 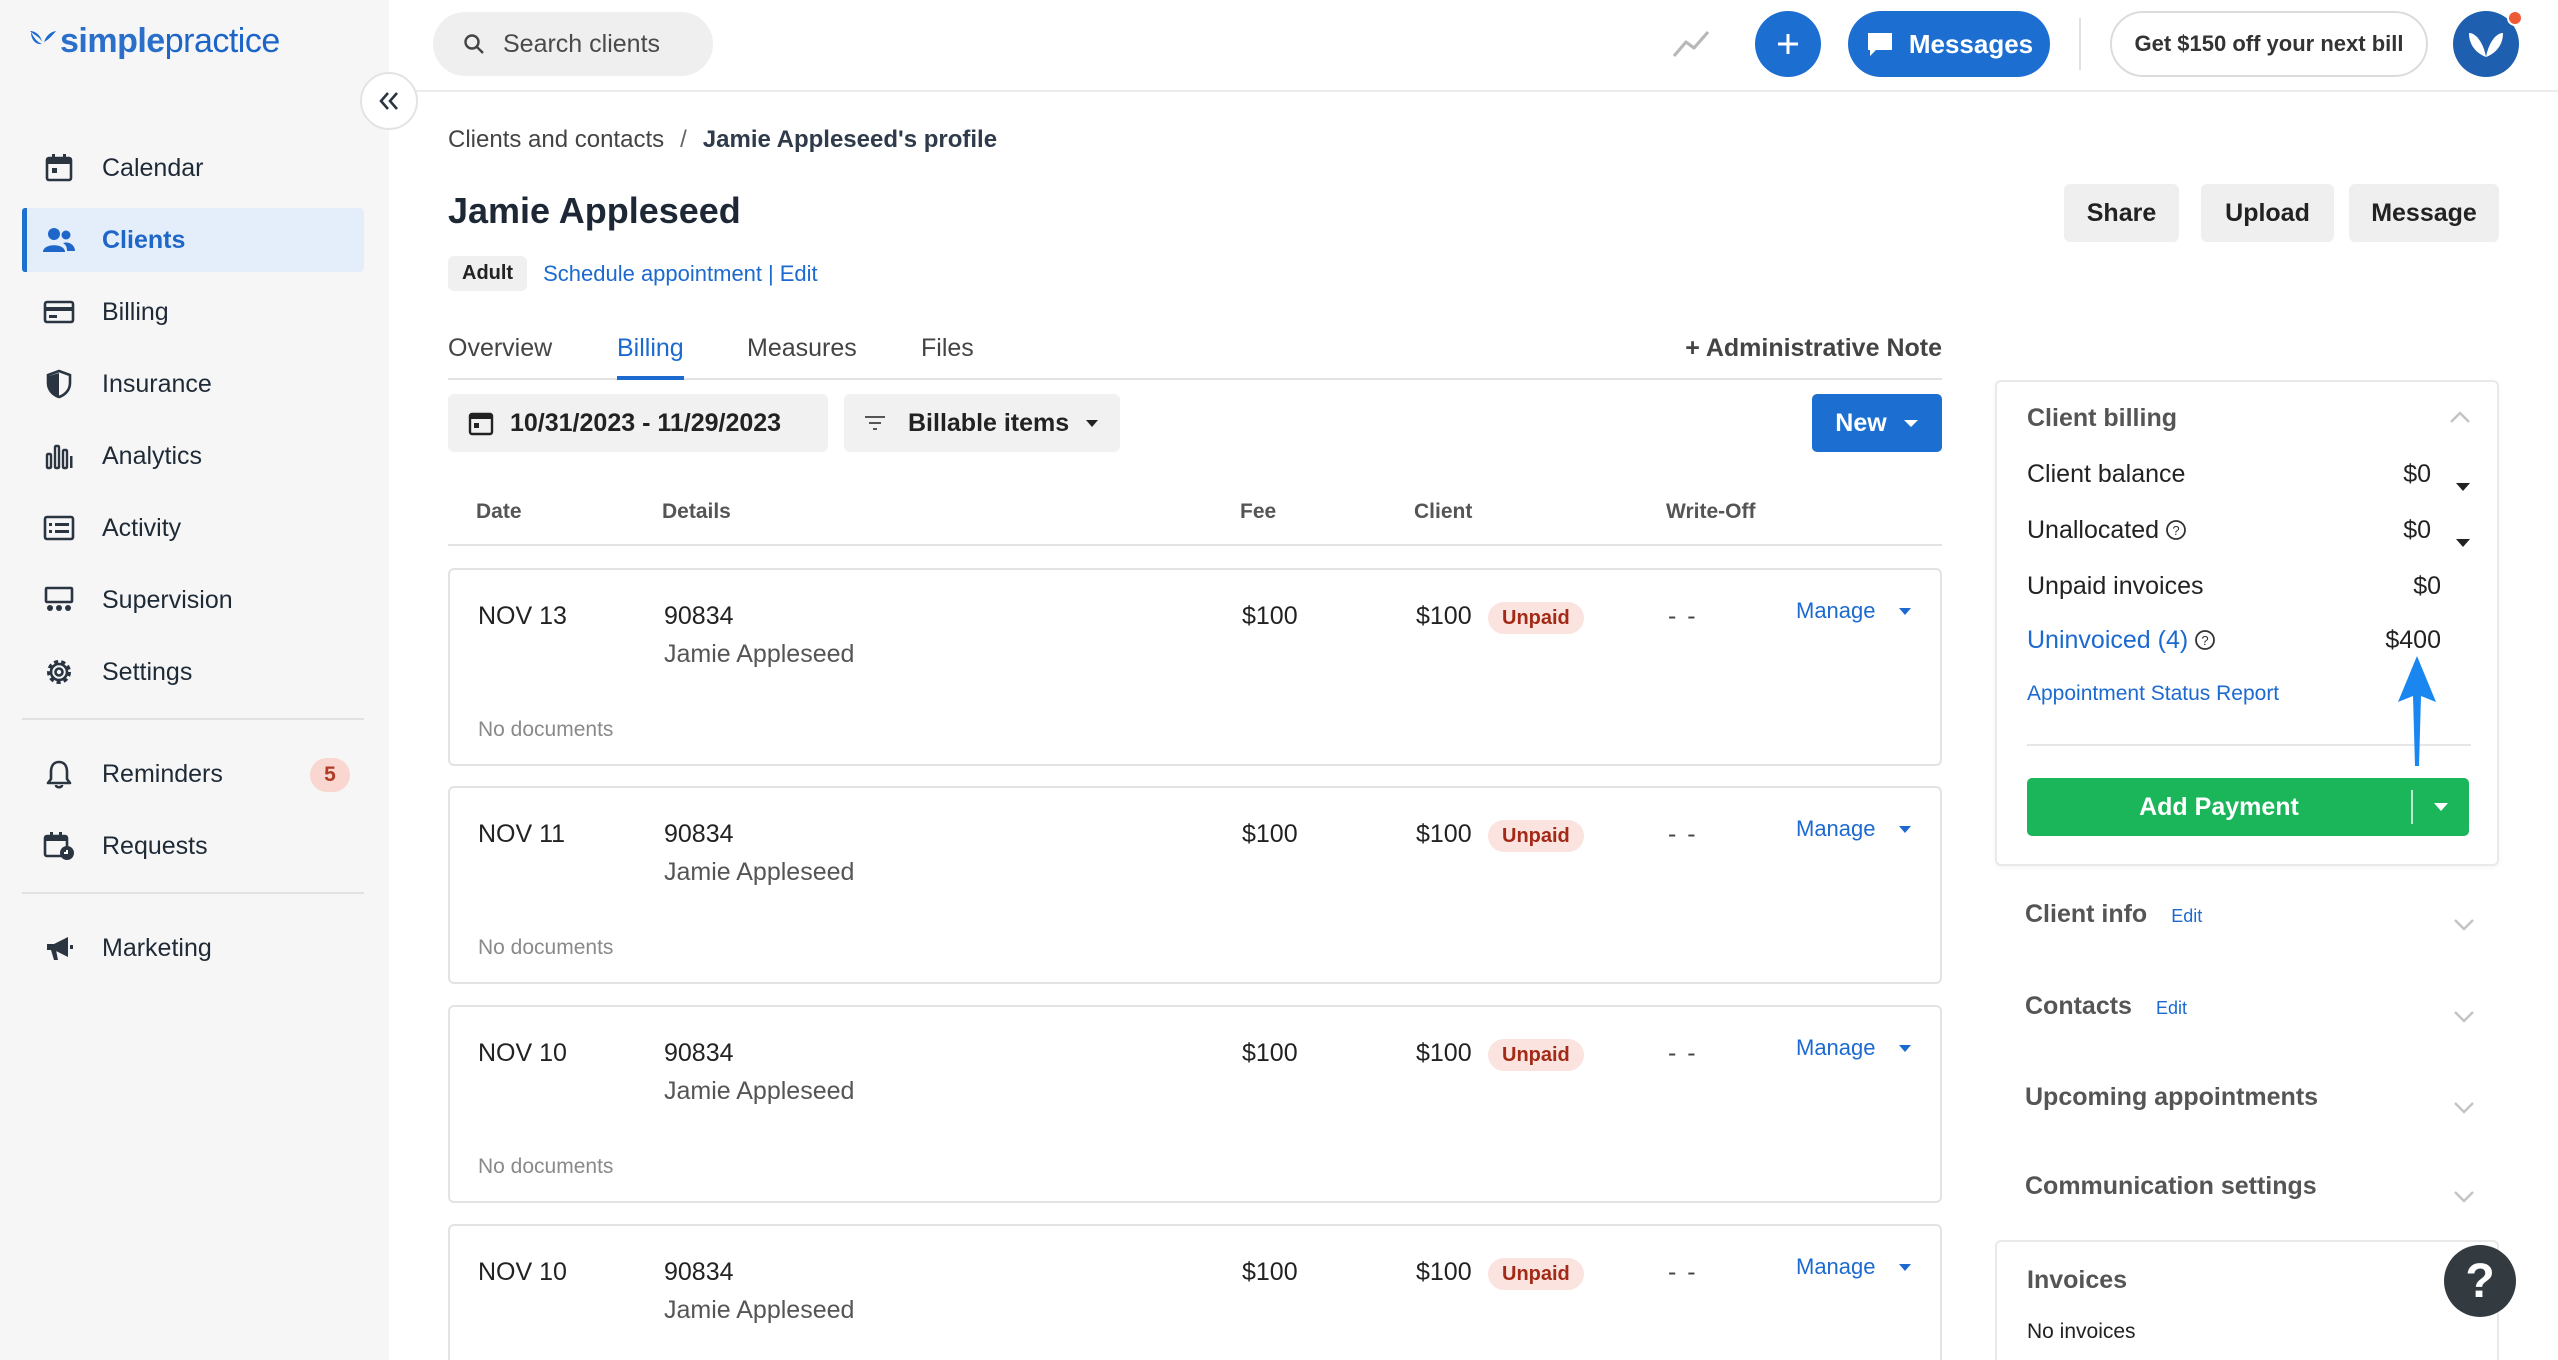 I want to click on messages-button: Messages, so click(x=1949, y=44).